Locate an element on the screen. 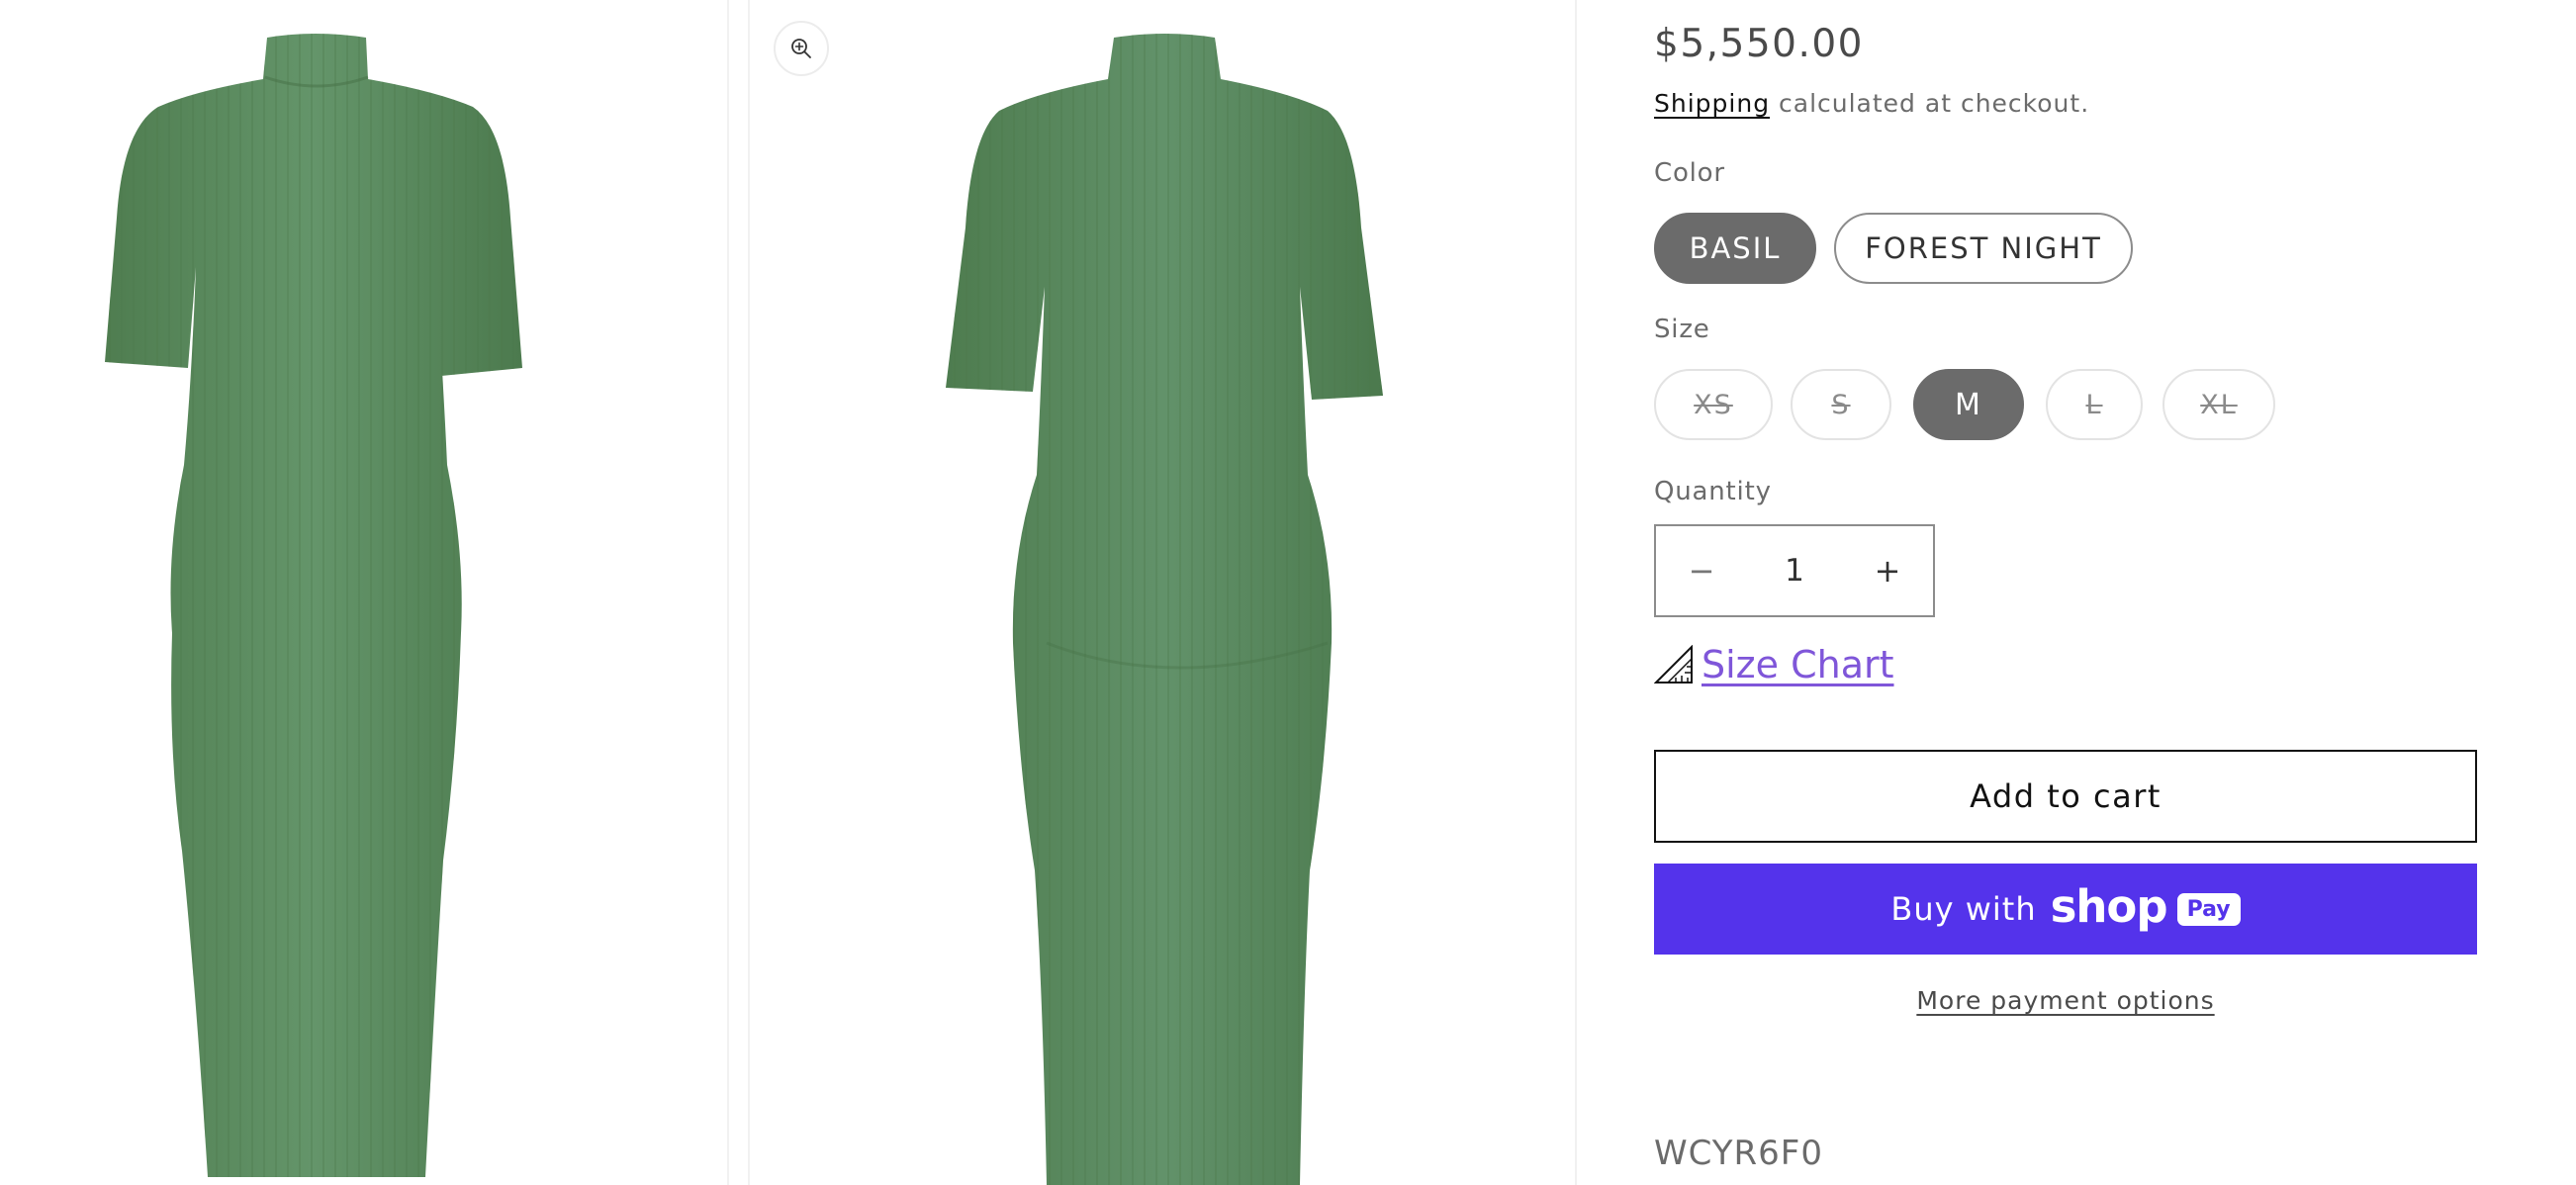 Image resolution: width=2576 pixels, height=1185 pixels. size-chart-link: Size Chart is located at coordinates (1774, 664).